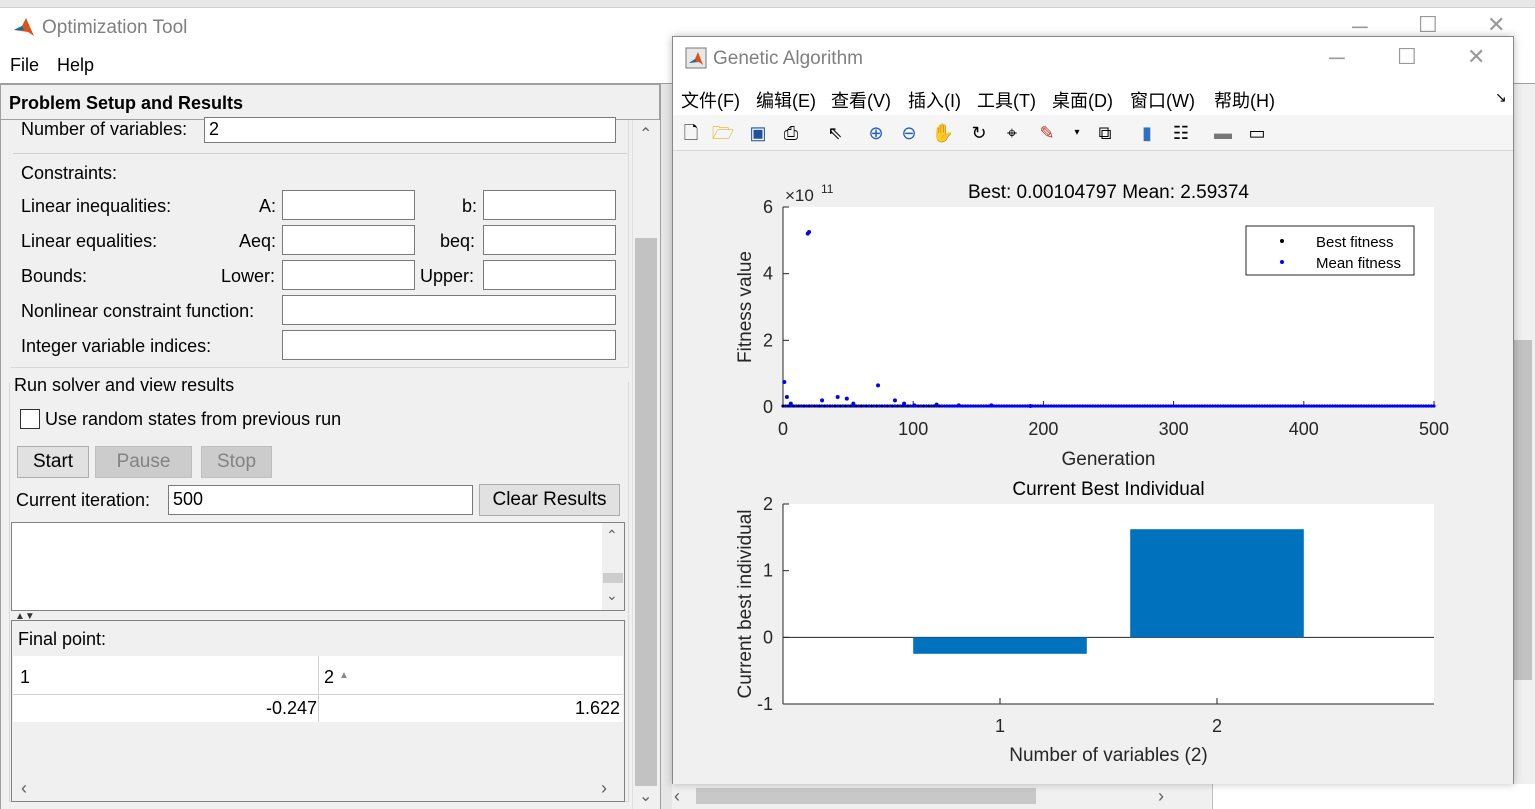  I want to click on panel-scroll-thumb, so click(646, 512).